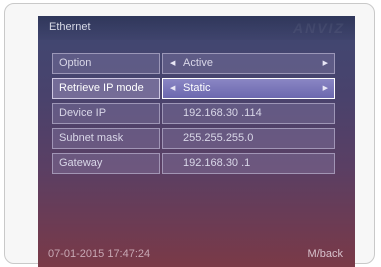  I want to click on page-title: Ethernet, so click(70, 27).